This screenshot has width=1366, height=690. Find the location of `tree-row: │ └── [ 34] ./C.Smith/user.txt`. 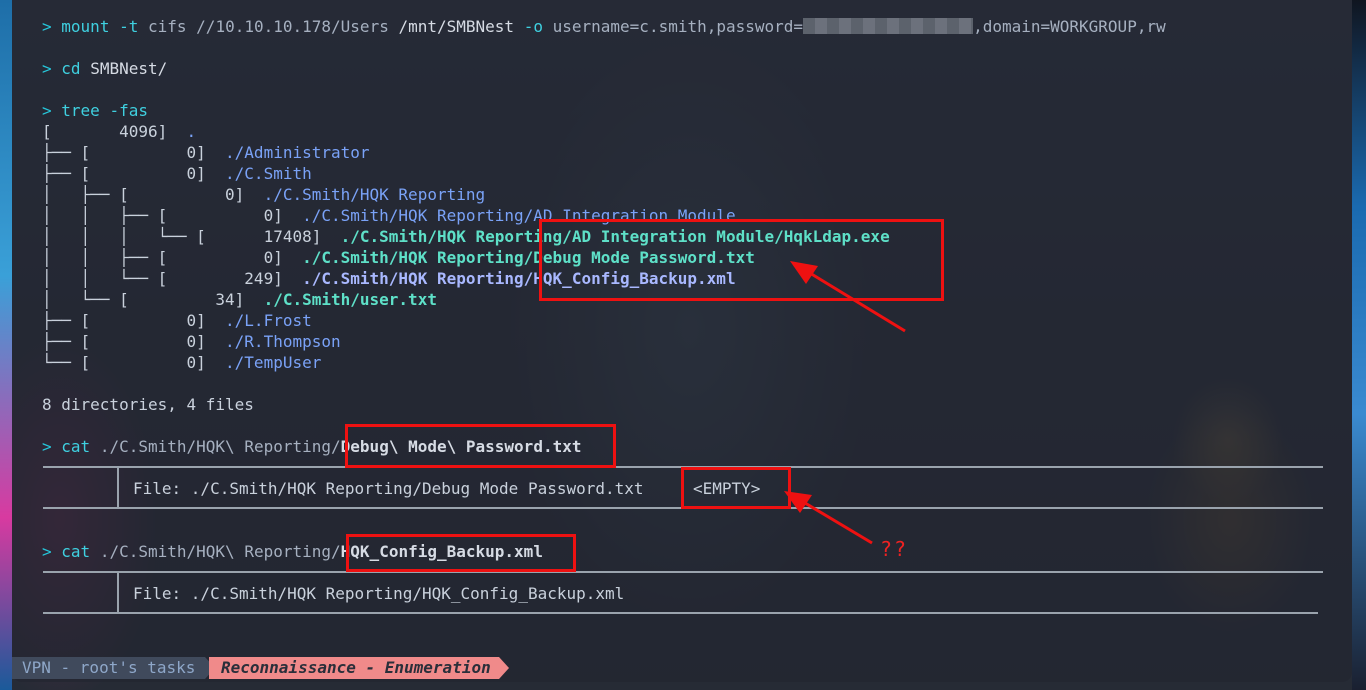

tree-row: │ └── [ 34] ./C.Smith/user.txt is located at coordinates (239, 299).